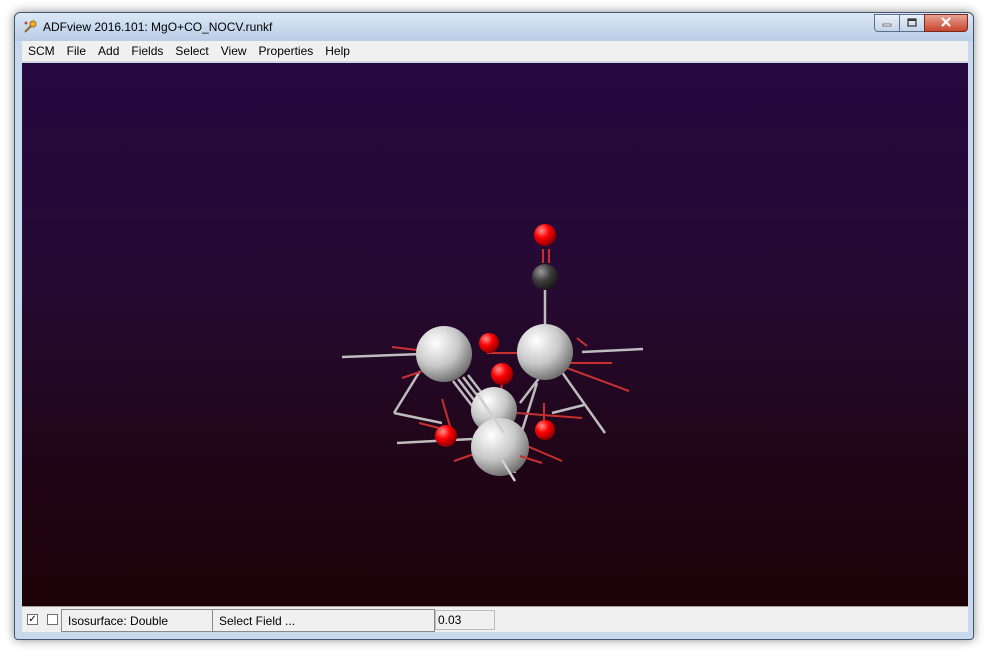 This screenshot has width=992, height=659. Describe the element at coordinates (108, 51) in the screenshot. I see `menu-add: Add` at that location.